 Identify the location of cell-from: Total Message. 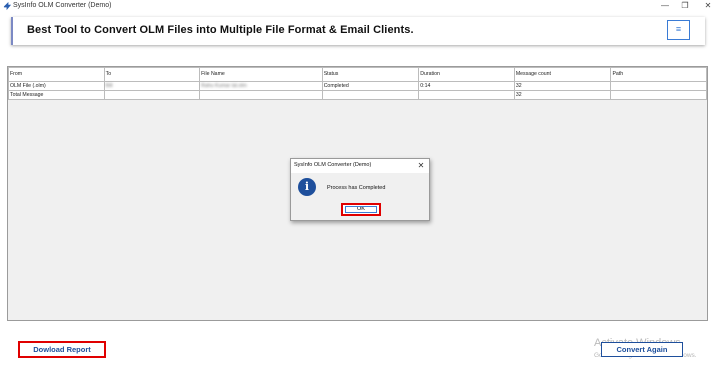
(56, 95).